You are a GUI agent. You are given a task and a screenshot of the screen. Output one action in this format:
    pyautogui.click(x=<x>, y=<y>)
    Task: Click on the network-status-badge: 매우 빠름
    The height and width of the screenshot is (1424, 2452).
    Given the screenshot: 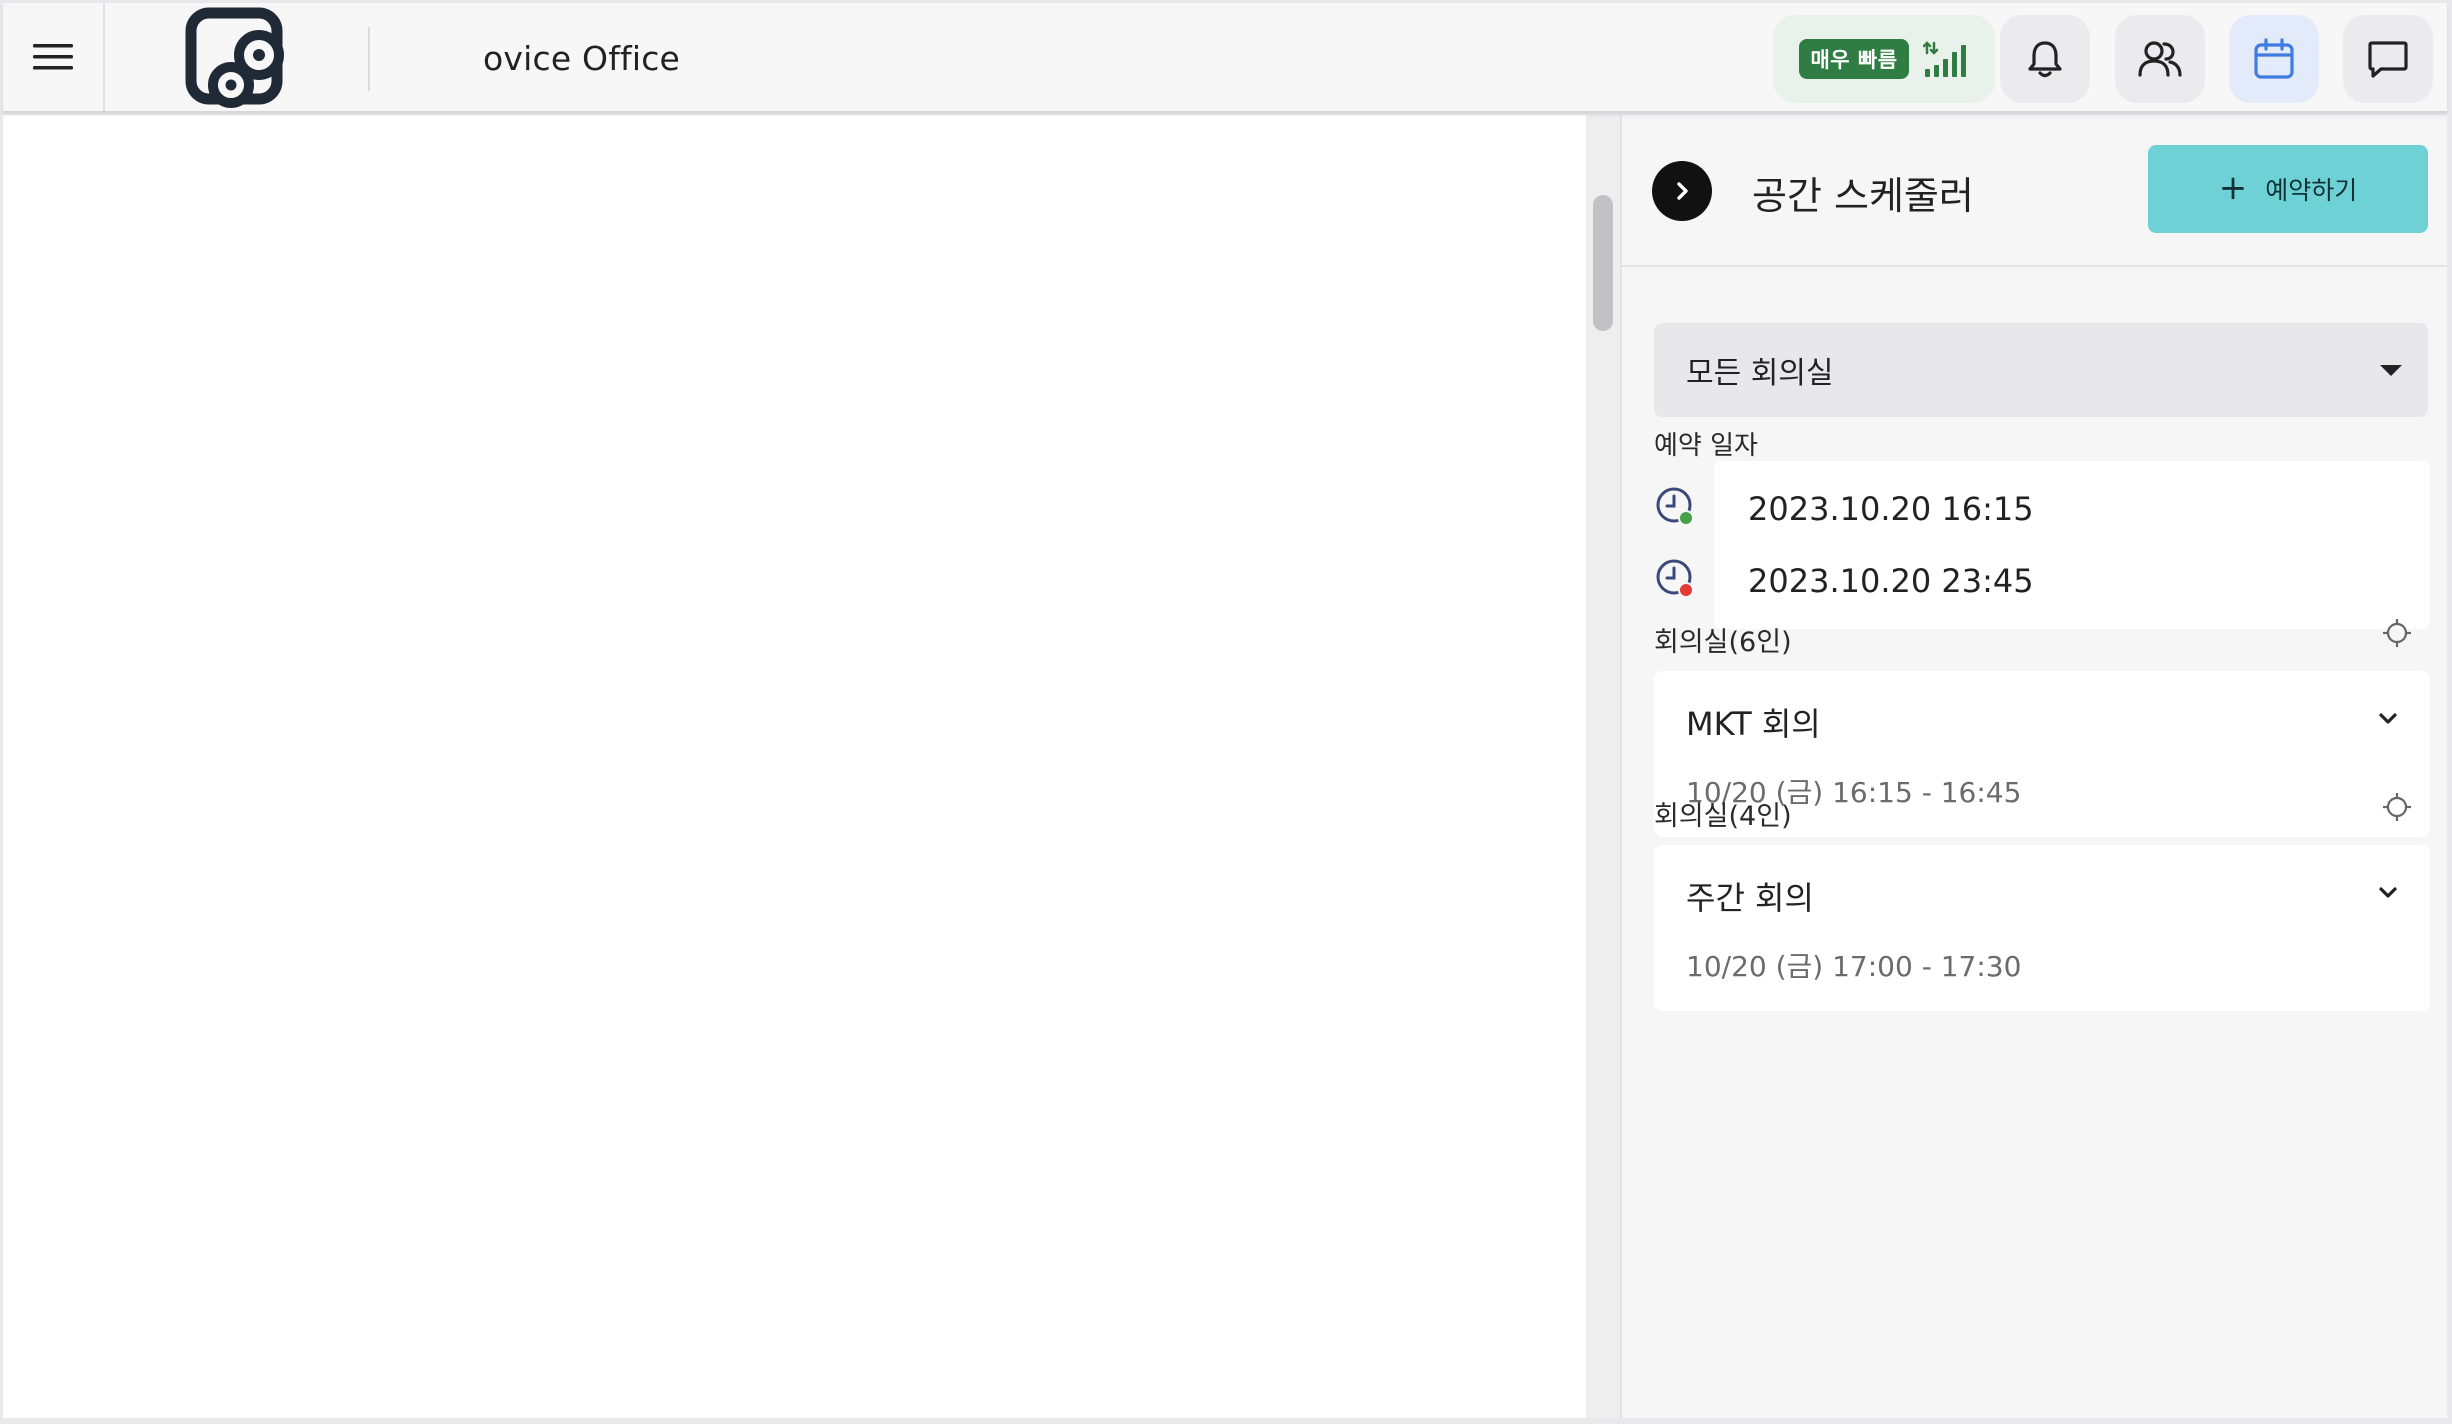 What is the action you would take?
    pyautogui.click(x=1884, y=59)
    